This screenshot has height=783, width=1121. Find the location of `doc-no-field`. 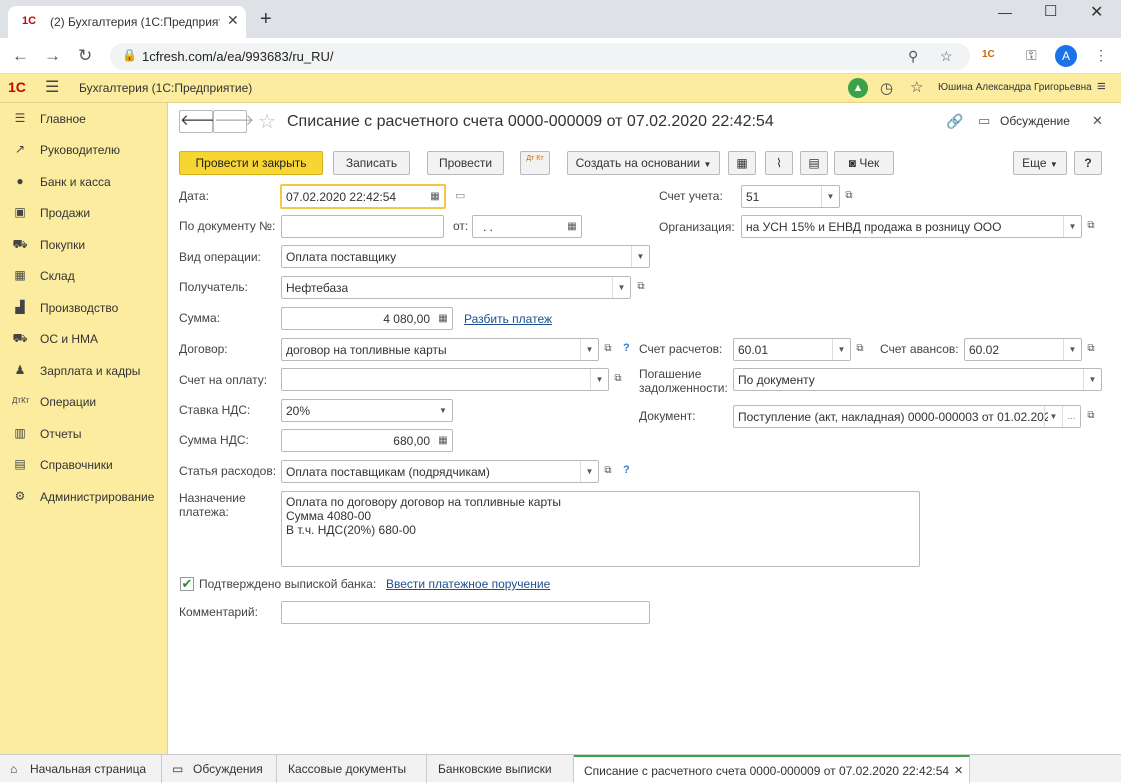

doc-no-field is located at coordinates (362, 226).